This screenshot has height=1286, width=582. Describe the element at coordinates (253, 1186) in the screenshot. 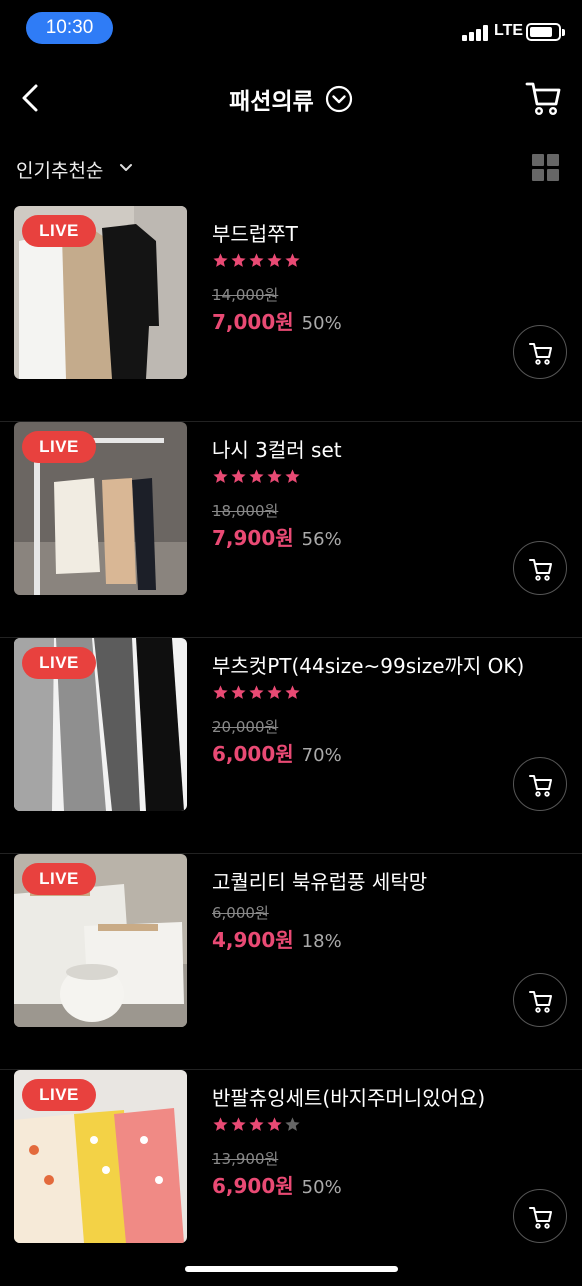

I see `sale-price: 6,900원` at that location.